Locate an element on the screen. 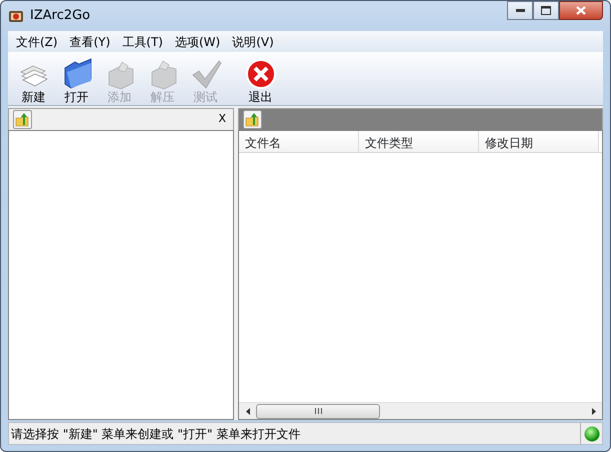 The width and height of the screenshot is (611, 452). grip-icon is located at coordinates (318, 411).